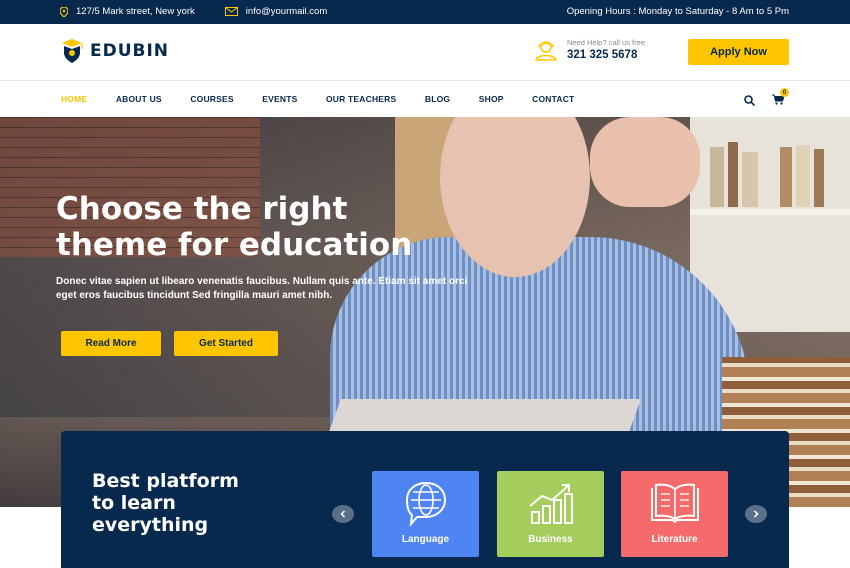 This screenshot has width=850, height=568. What do you see at coordinates (192, 503) in the screenshot?
I see `category-title: Best platform to learn everything` at bounding box center [192, 503].